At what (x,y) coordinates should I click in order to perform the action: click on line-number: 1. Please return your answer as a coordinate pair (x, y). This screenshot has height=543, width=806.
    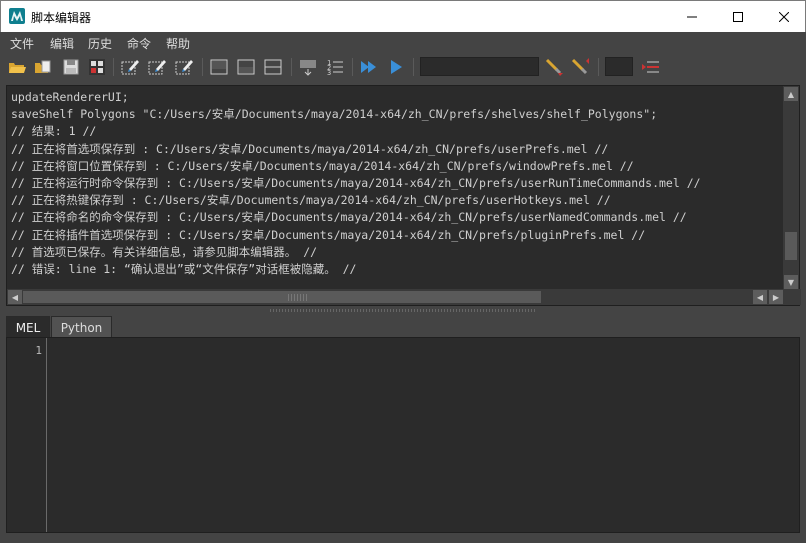
    Looking at the image, I should click on (38, 350).